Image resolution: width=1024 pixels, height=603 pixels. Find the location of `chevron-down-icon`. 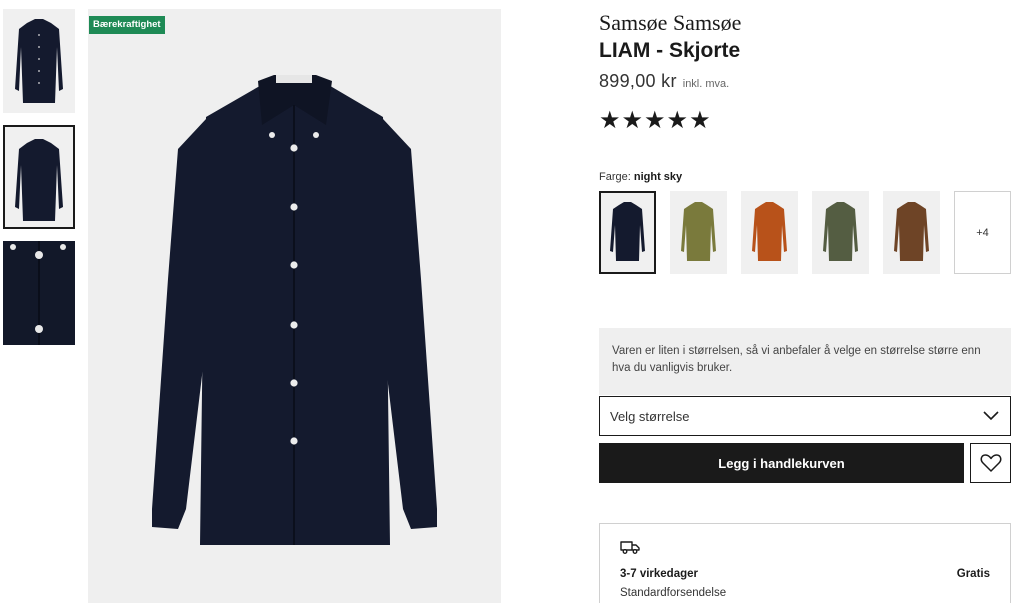

chevron-down-icon is located at coordinates (991, 416).